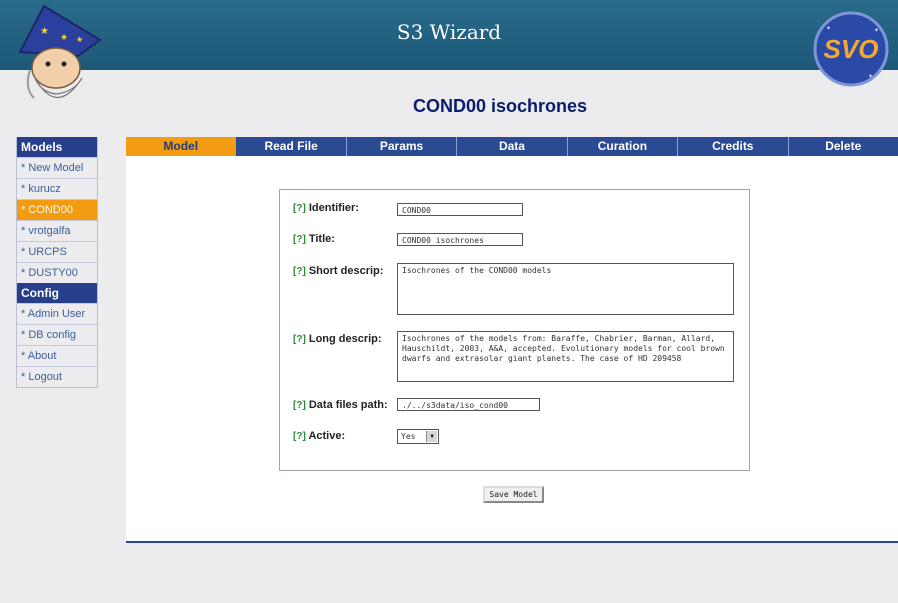 The width and height of the screenshot is (898, 603). Describe the element at coordinates (57, 188) in the screenshot. I see `sidebar-item-kurucz: * kurucz` at that location.